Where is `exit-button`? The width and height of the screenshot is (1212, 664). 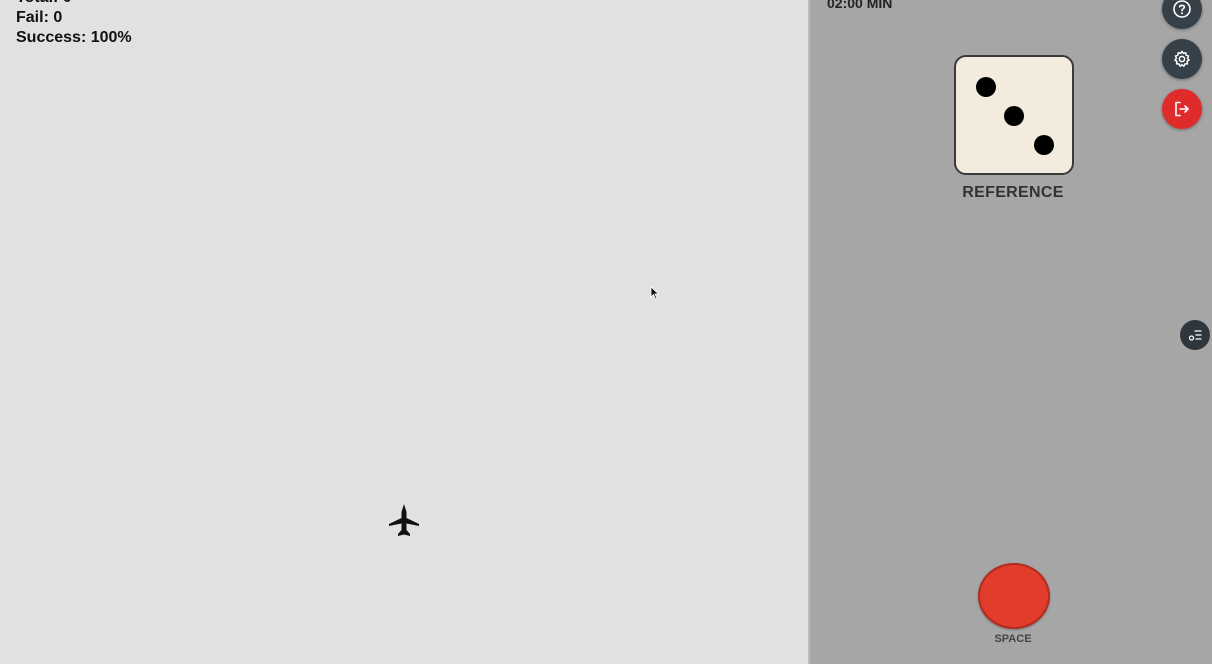
exit-button is located at coordinates (1182, 109).